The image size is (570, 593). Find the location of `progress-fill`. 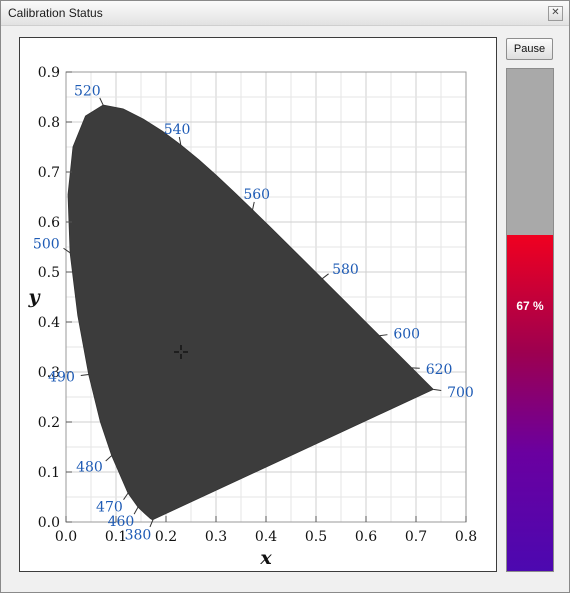

progress-fill is located at coordinates (530, 402).